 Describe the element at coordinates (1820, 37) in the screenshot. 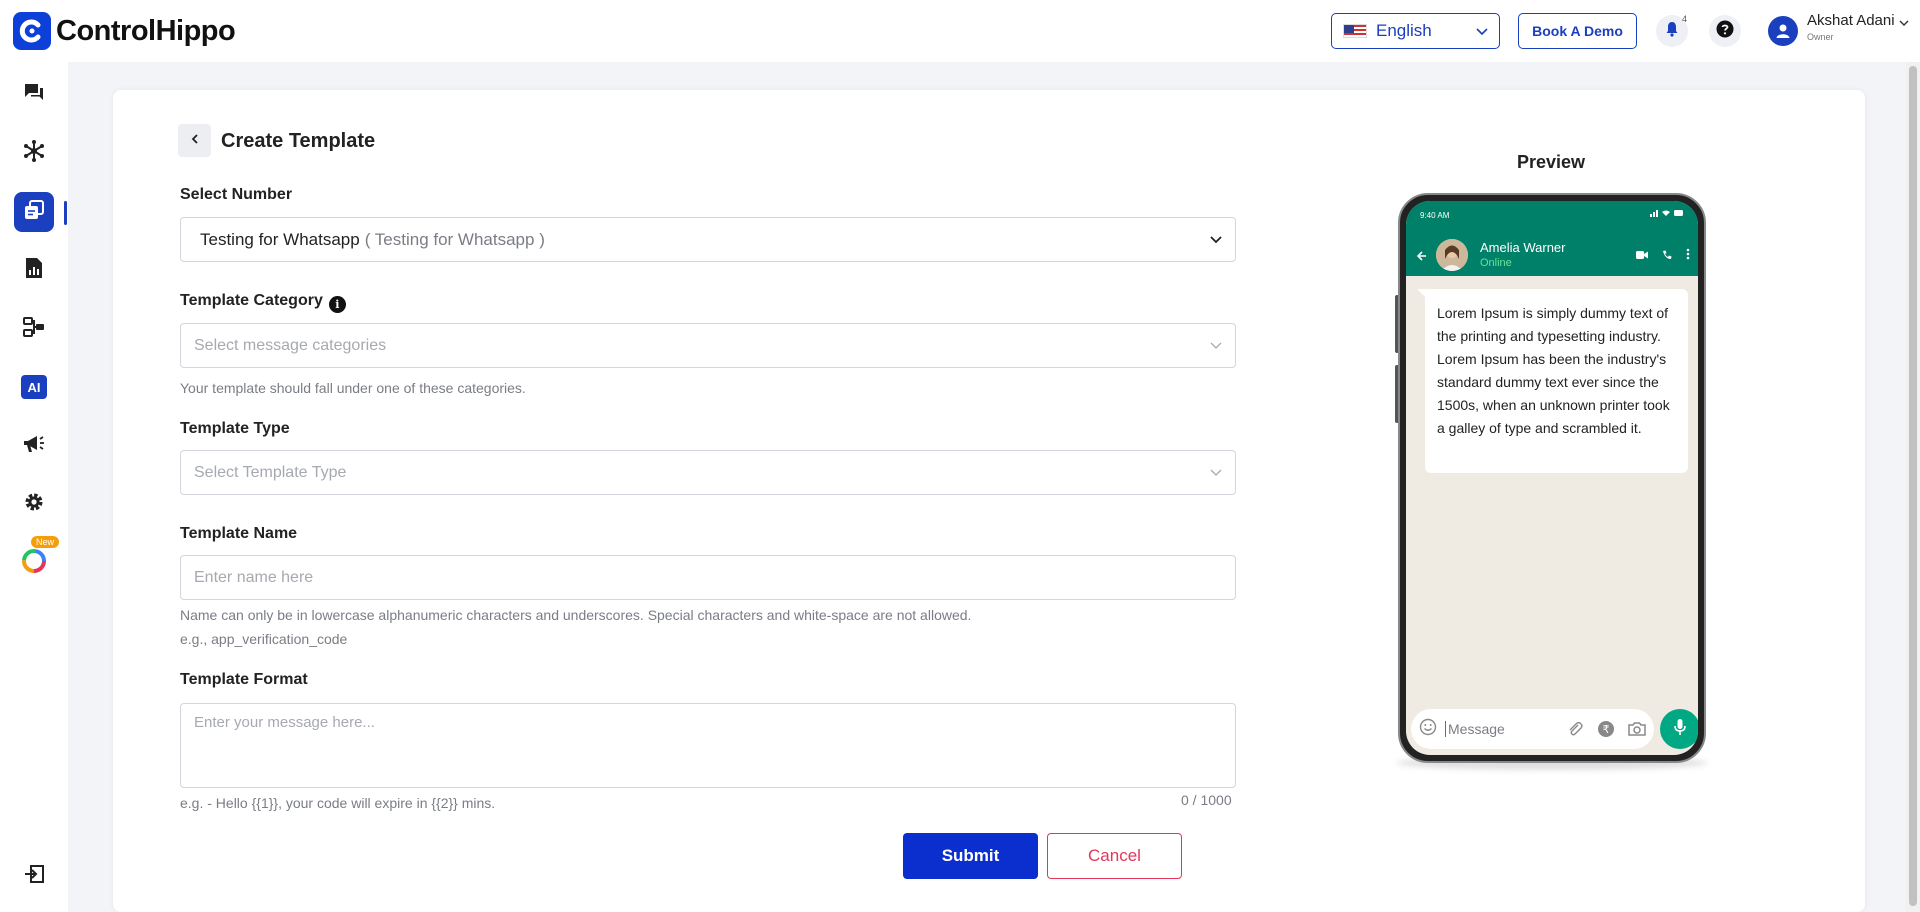

I see `user-role: Owner` at that location.